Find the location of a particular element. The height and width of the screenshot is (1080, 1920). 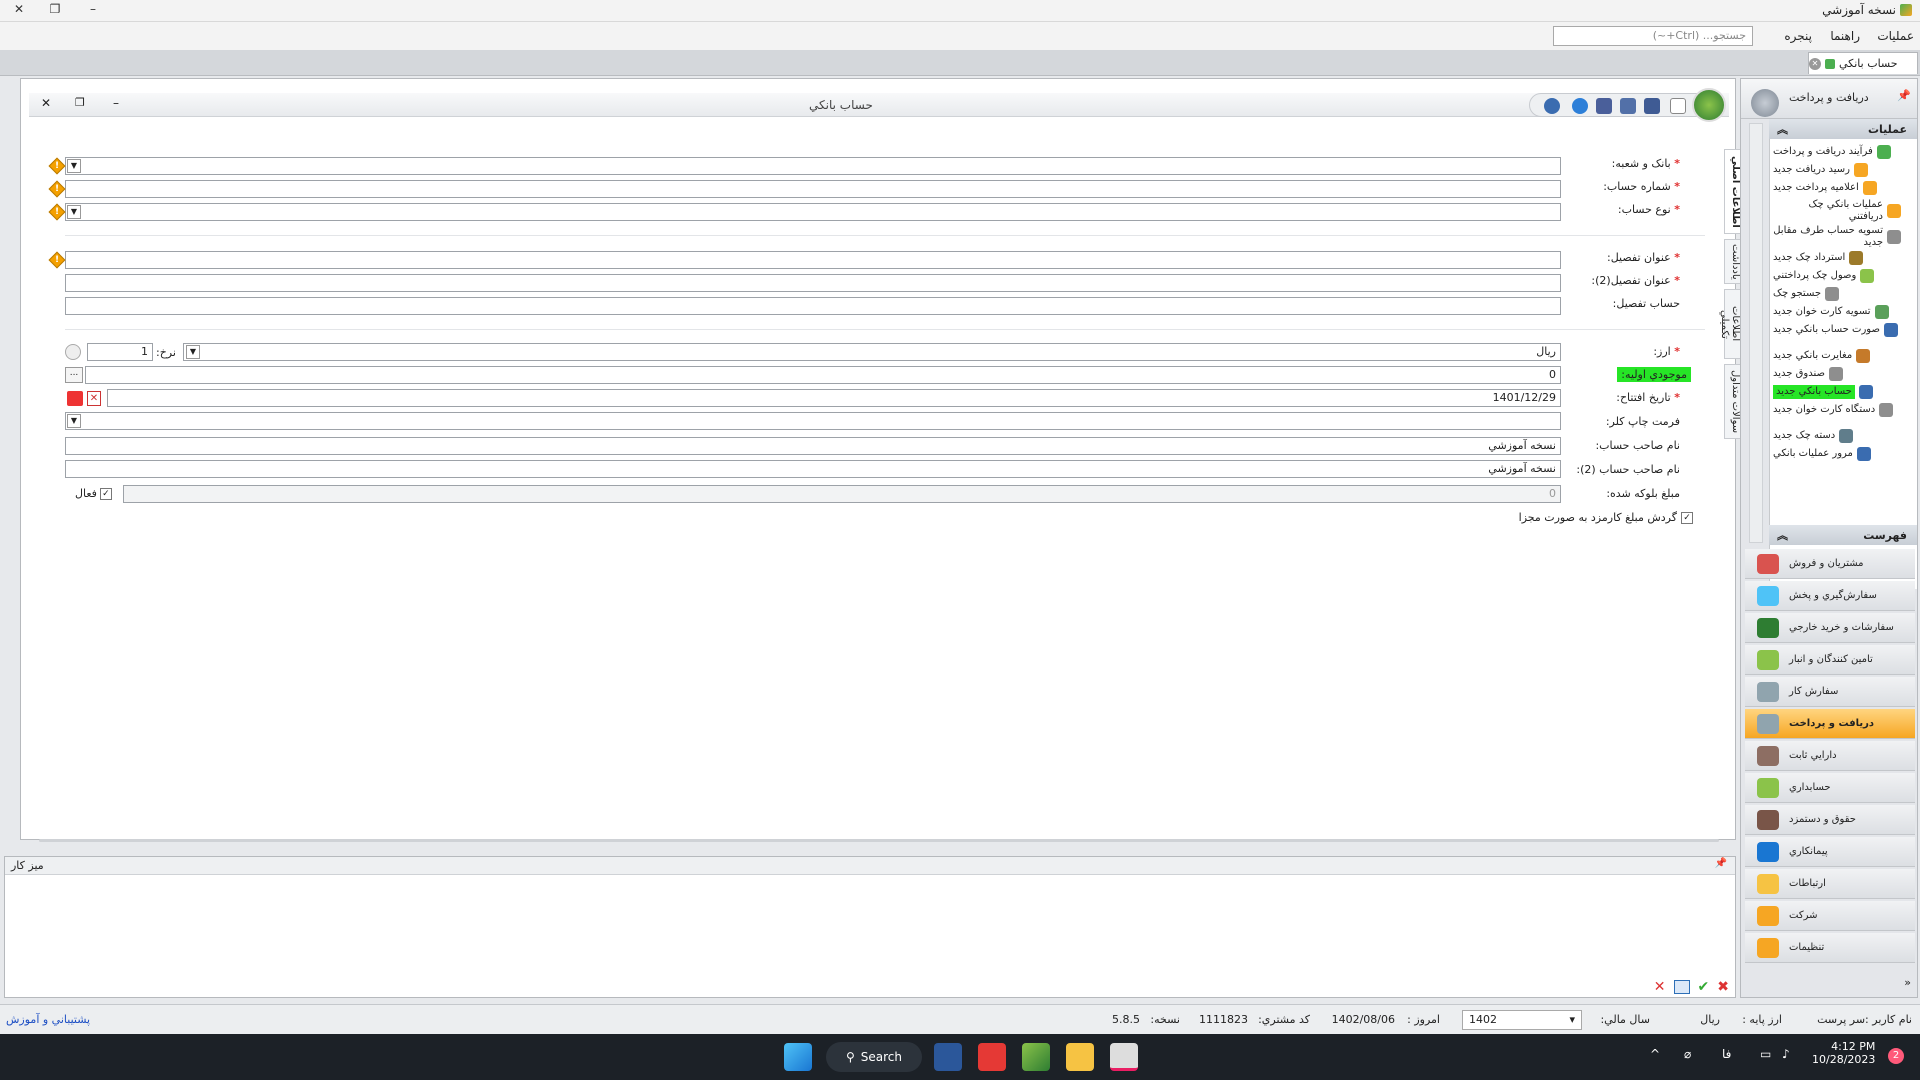

op-item: مغايرت بانکي جديد is located at coordinates (1843, 356).